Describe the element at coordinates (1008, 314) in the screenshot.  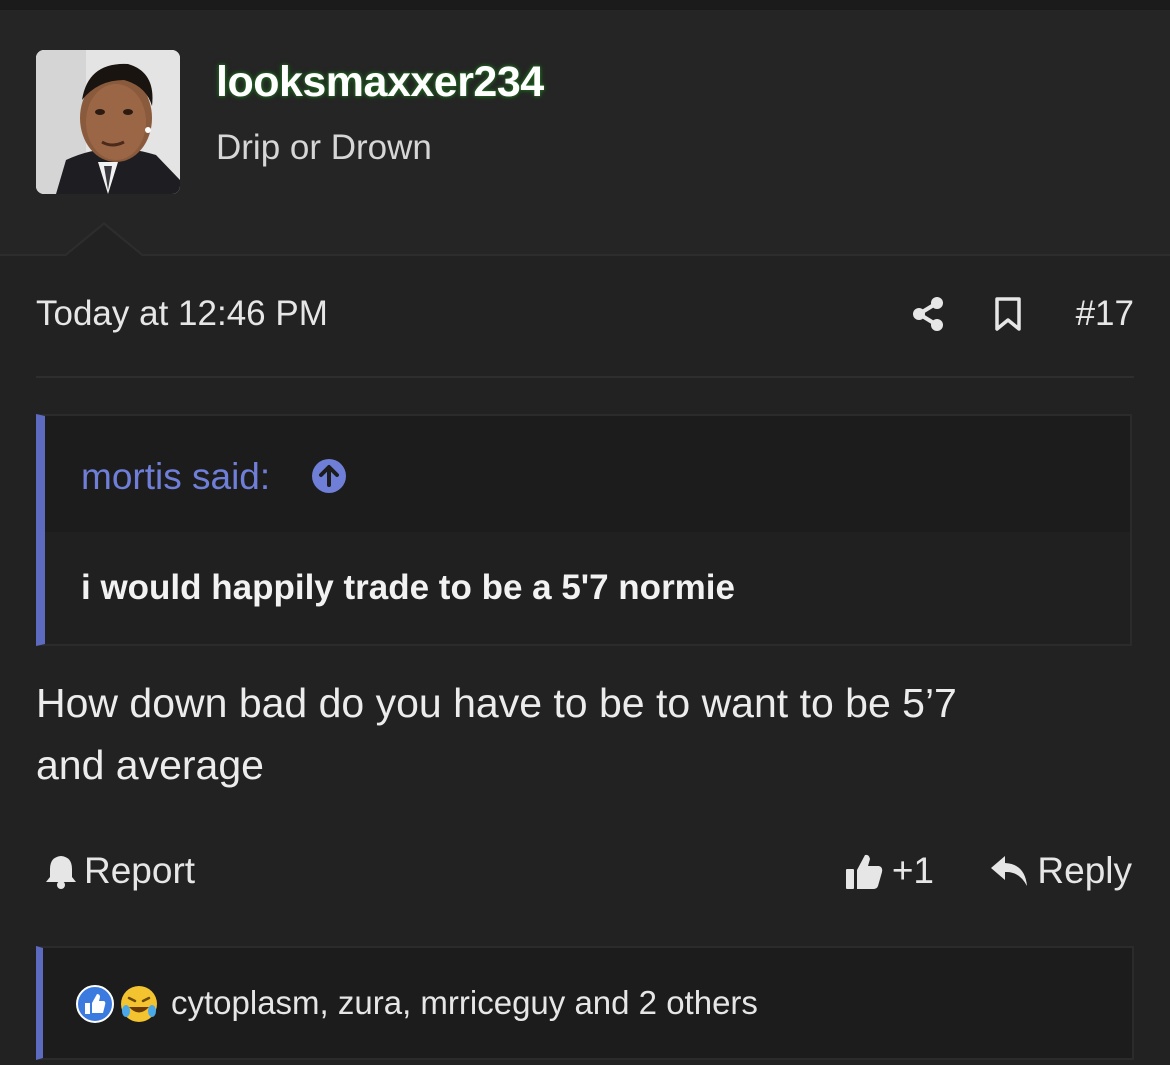
I see `bookmark-icon` at that location.